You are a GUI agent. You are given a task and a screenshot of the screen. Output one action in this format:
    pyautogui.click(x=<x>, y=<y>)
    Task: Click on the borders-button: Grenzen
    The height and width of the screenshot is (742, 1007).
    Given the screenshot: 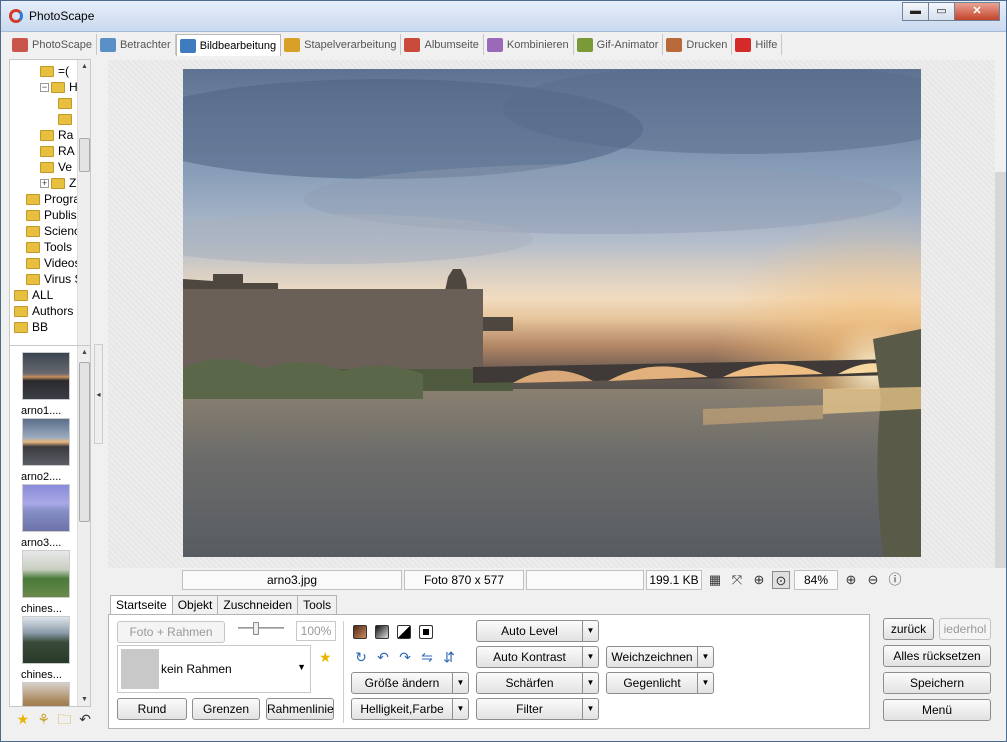 What is the action you would take?
    pyautogui.click(x=226, y=709)
    